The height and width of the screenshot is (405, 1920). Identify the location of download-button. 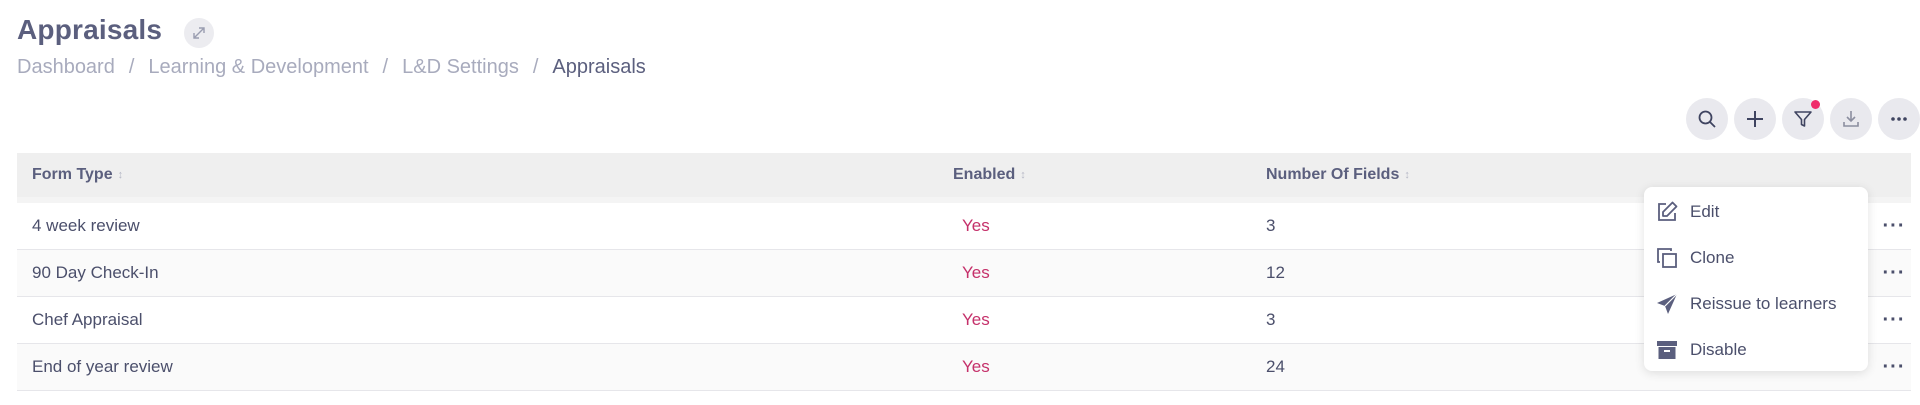
(1851, 119).